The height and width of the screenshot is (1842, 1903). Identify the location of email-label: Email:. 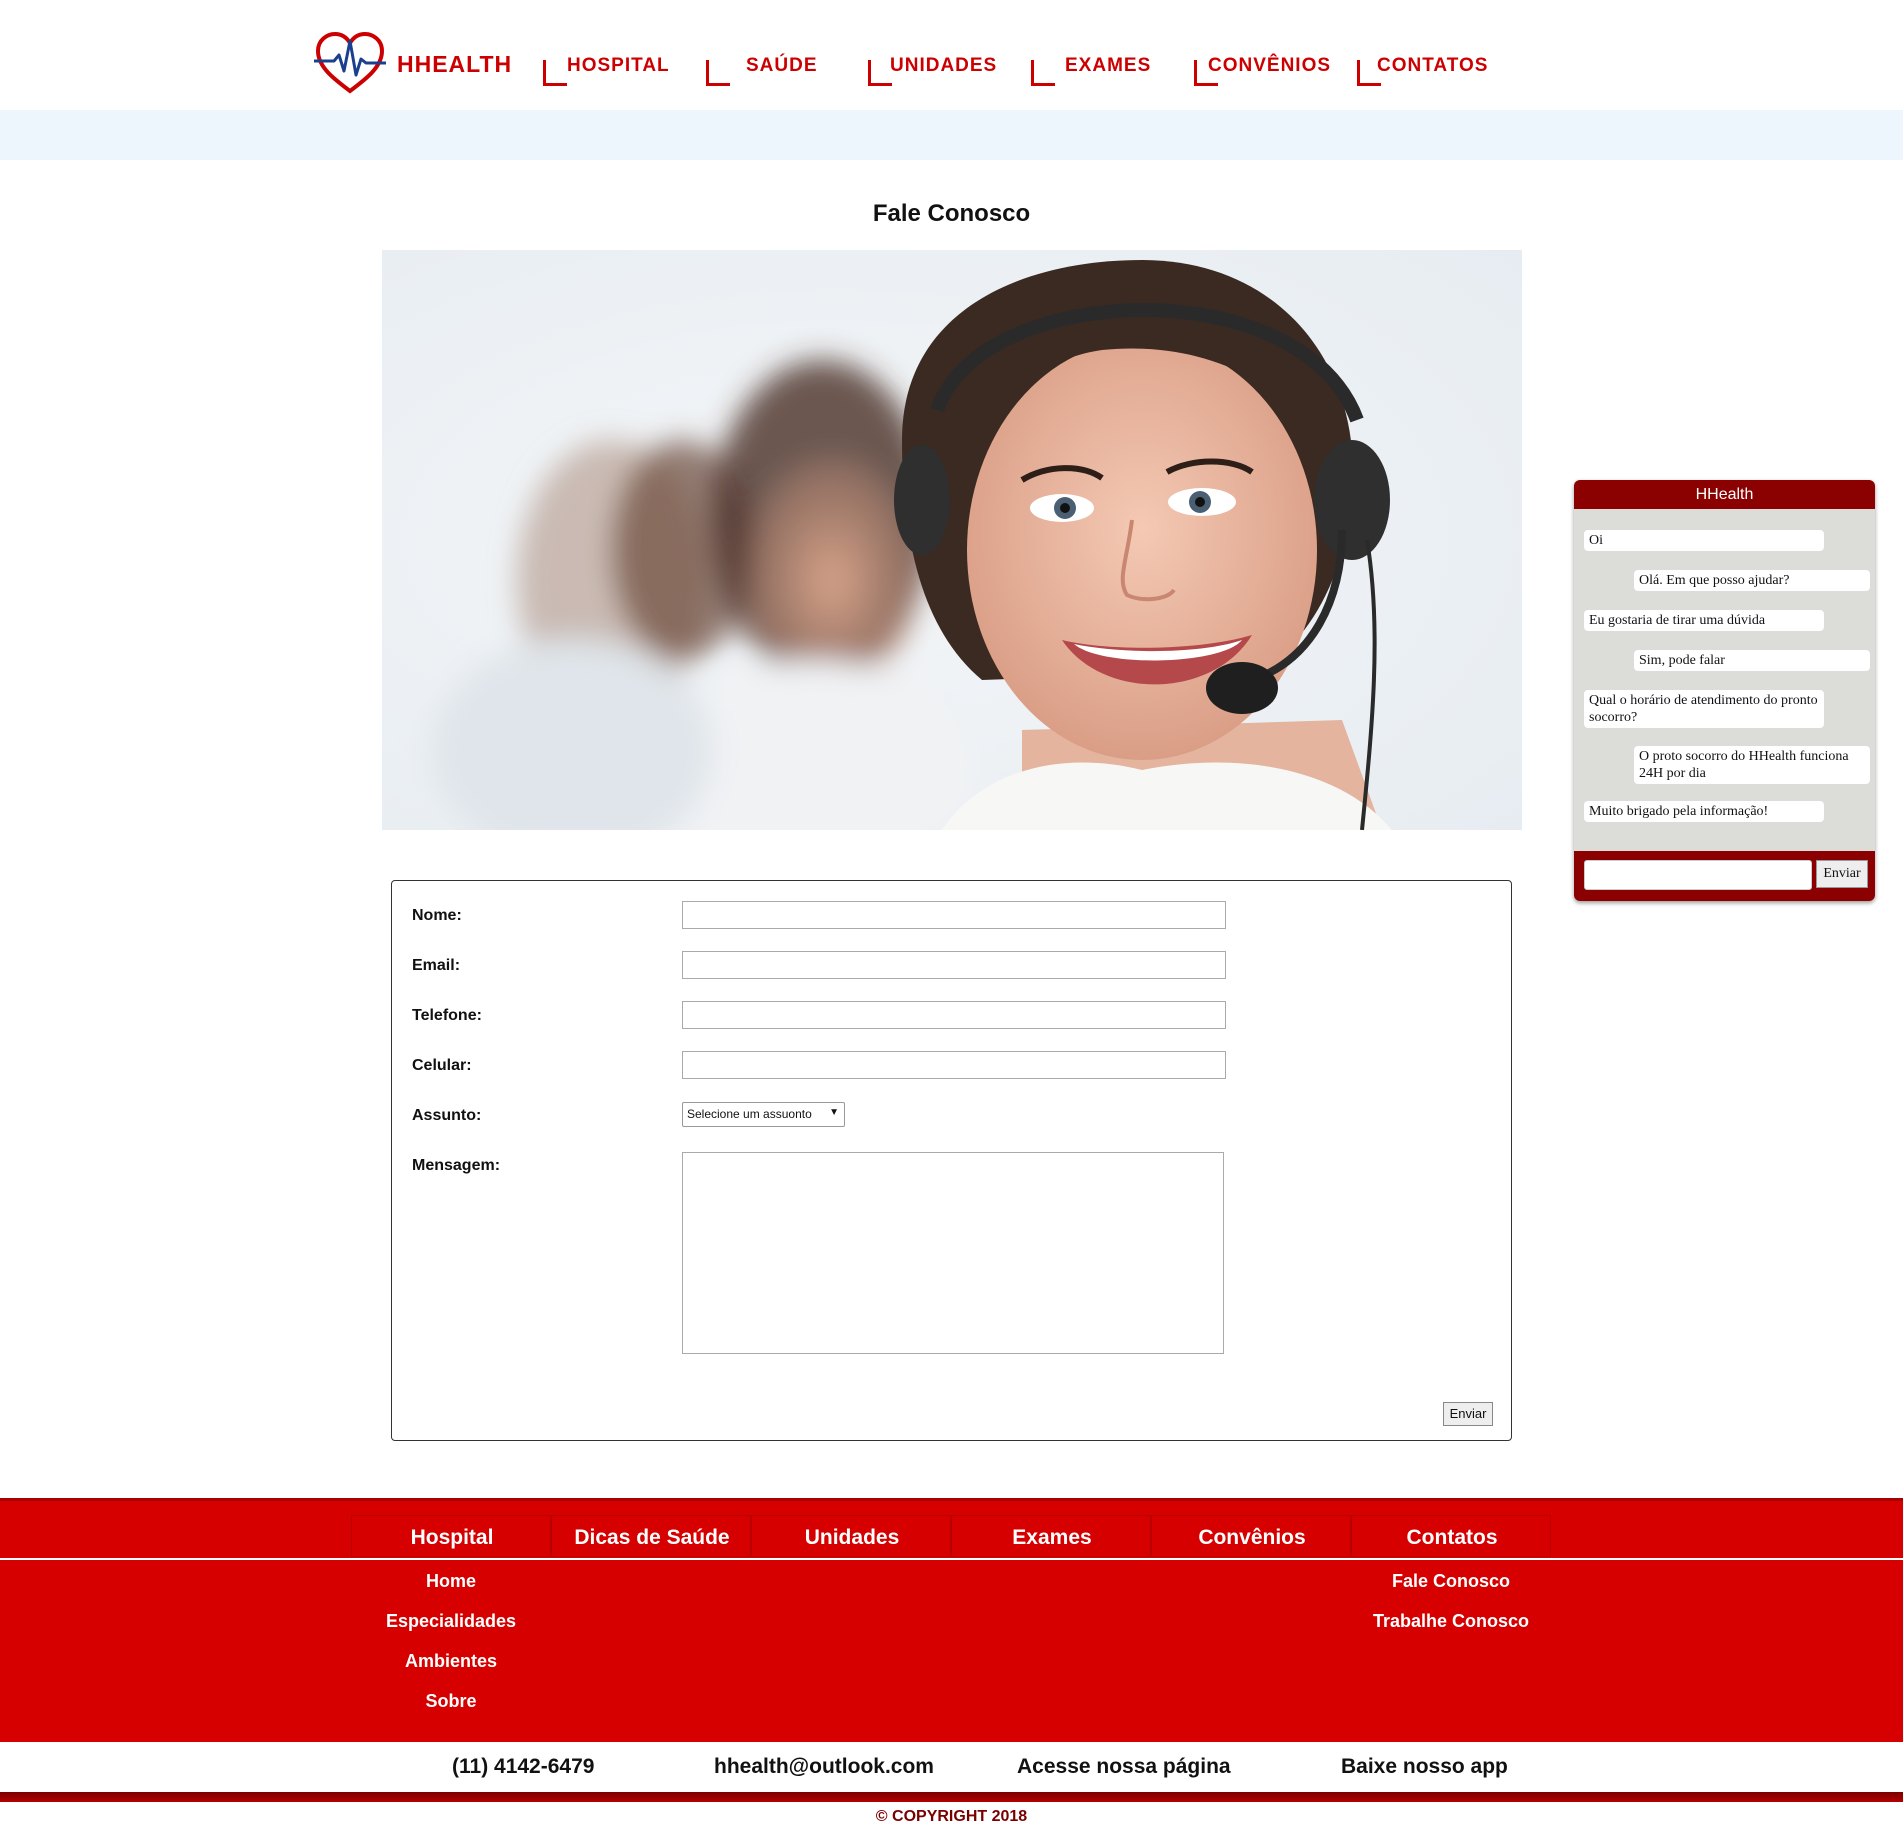
(436, 965).